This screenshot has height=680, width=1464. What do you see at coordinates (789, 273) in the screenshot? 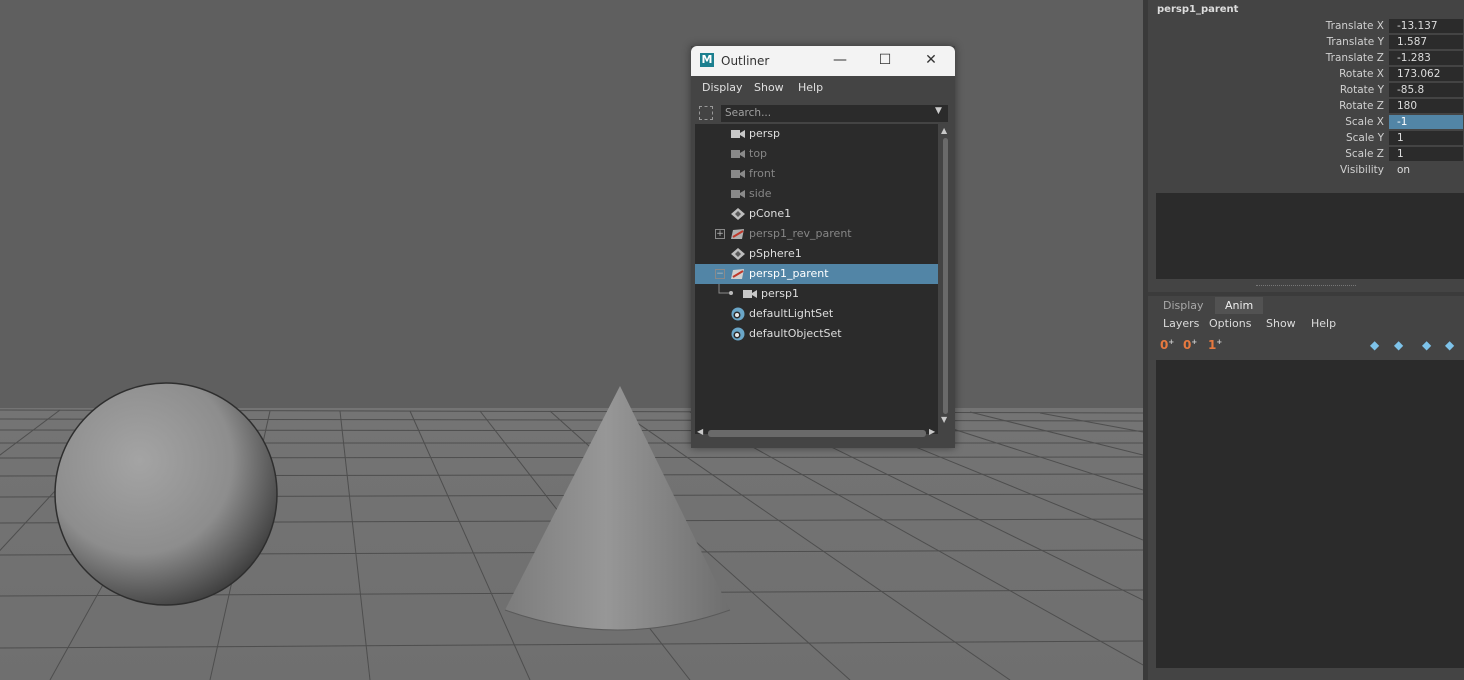
I see `item-label: persp1_parent` at bounding box center [789, 273].